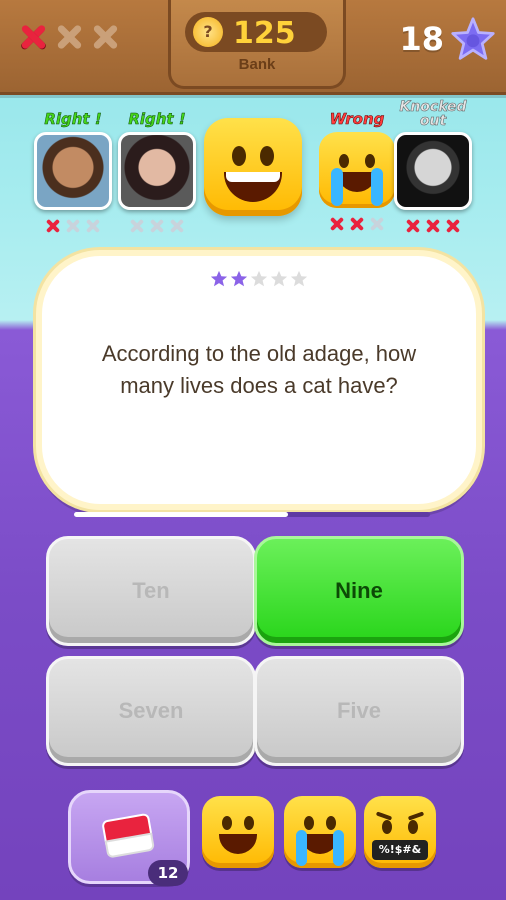 This screenshot has width=506, height=900. Describe the element at coordinates (151, 591) in the screenshot. I see `answer-button-1: Ten` at that location.